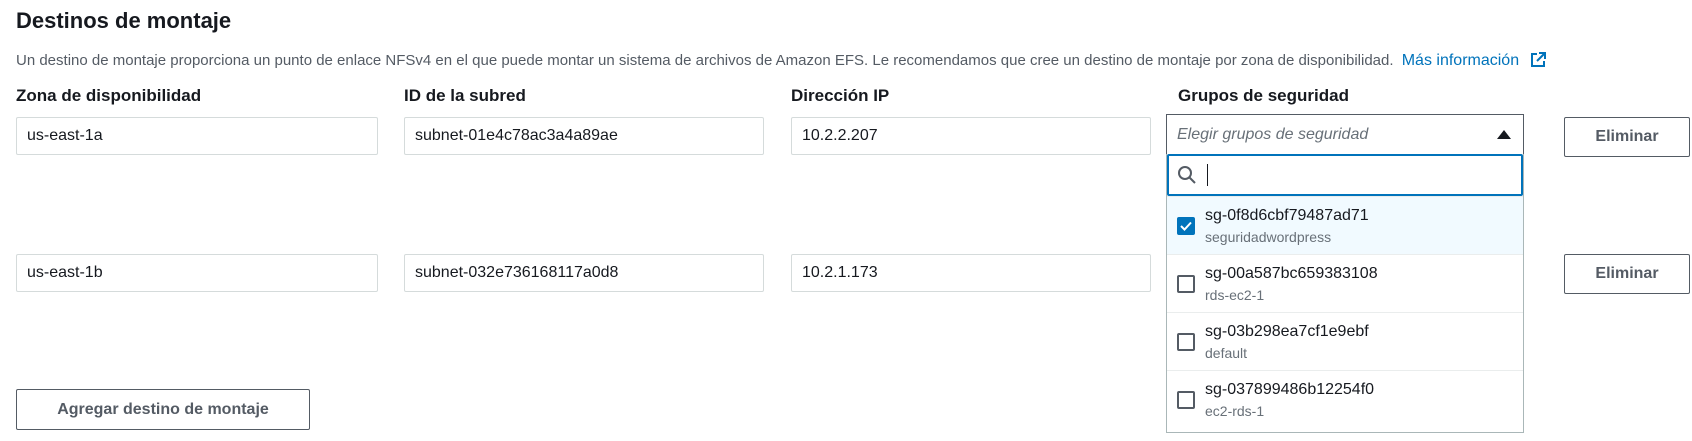 This screenshot has height=441, width=1692. What do you see at coordinates (197, 136) in the screenshot?
I see `az-field-1: us-east-1a` at bounding box center [197, 136].